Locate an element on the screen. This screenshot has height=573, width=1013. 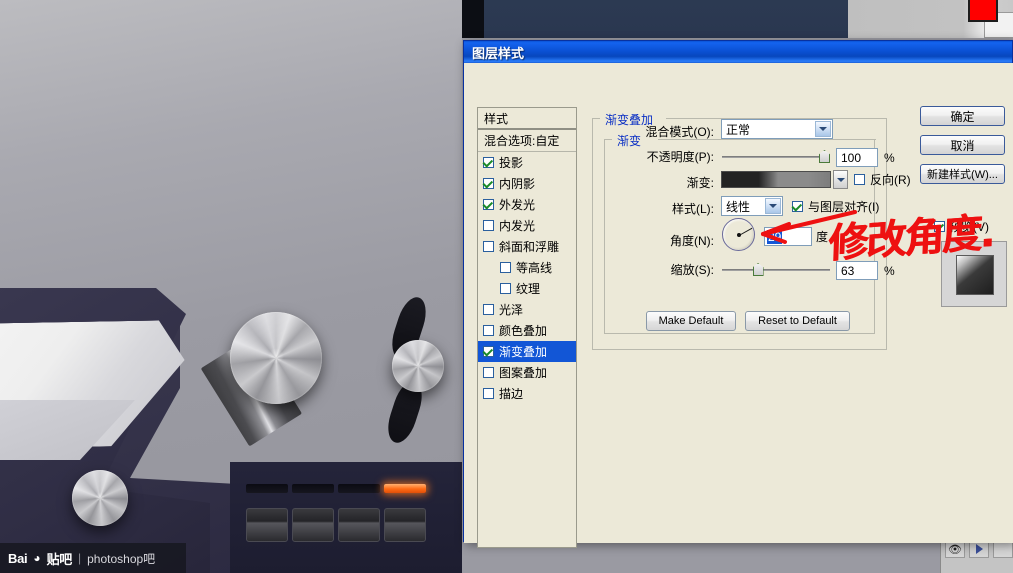
opacity-label: 不透明度(P): is located at coordinates (680, 157).